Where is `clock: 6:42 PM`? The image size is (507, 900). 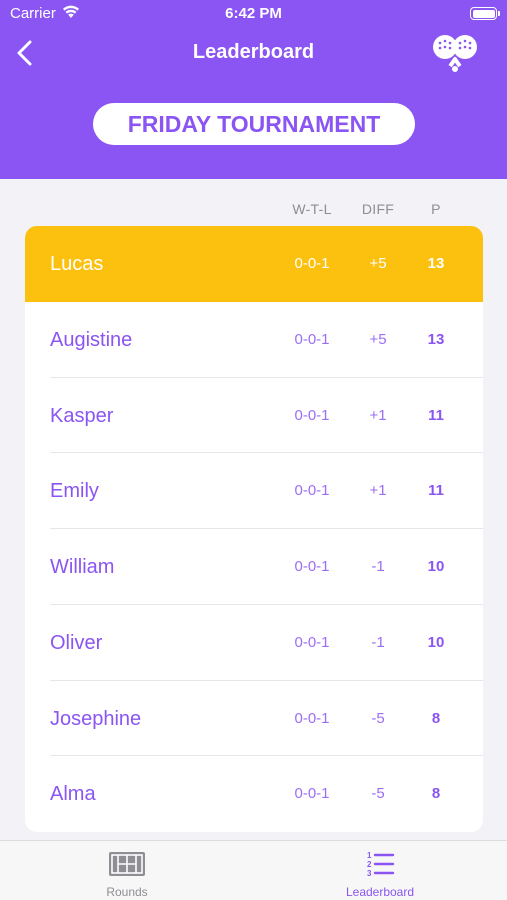 clock: 6:42 PM is located at coordinates (253, 13).